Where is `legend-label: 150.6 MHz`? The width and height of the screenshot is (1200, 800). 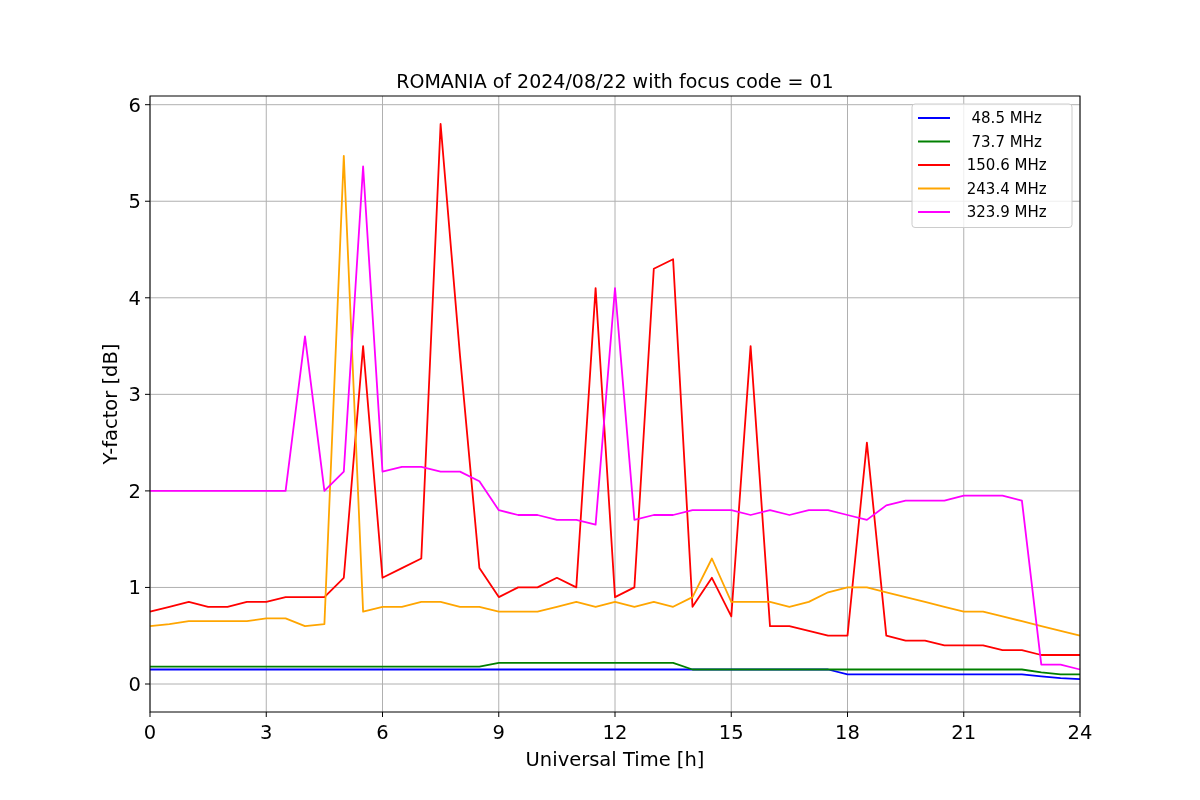 legend-label: 150.6 MHz is located at coordinates (1006, 165).